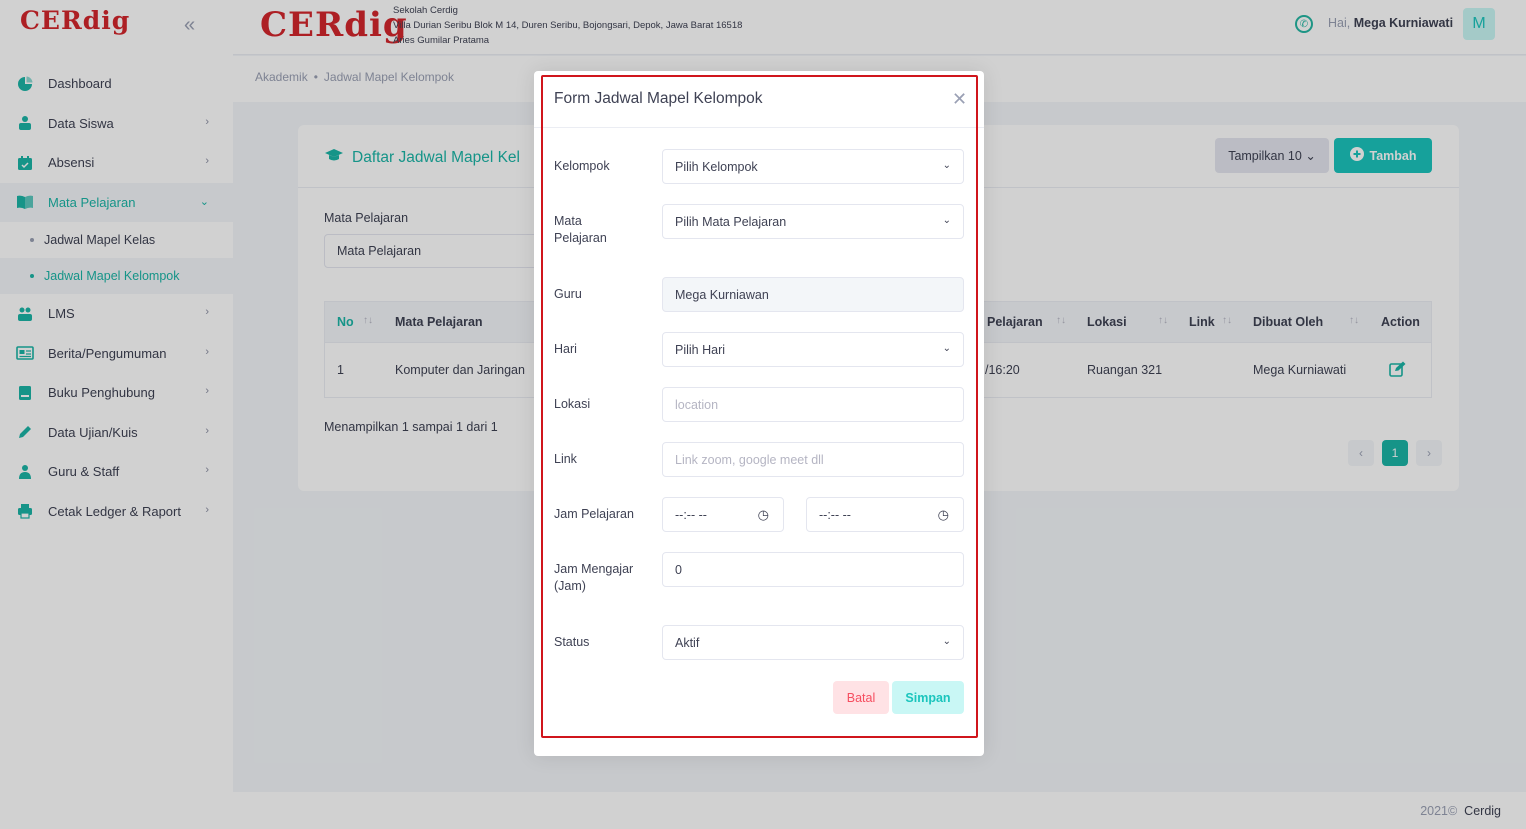  Describe the element at coordinates (813, 349) in the screenshot. I see `hari-select: Pilih Hari ⌄` at that location.